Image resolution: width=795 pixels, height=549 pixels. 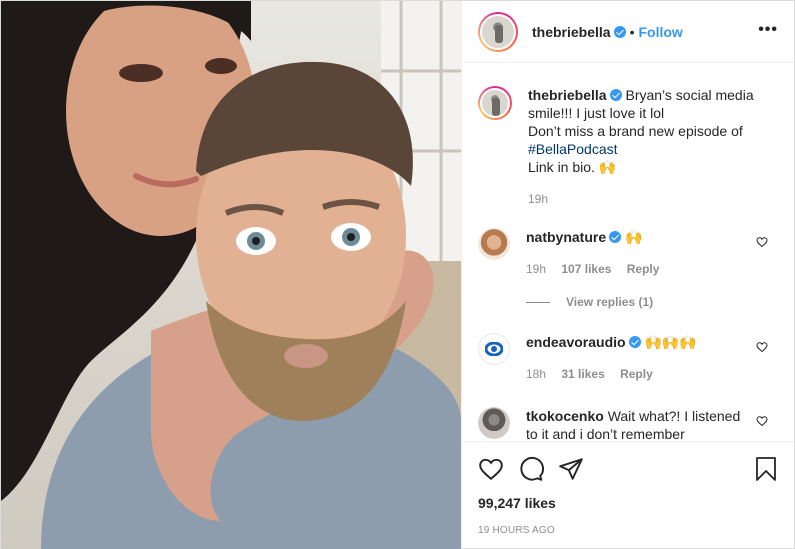 I want to click on comment-username: tkokocenko, so click(x=565, y=416).